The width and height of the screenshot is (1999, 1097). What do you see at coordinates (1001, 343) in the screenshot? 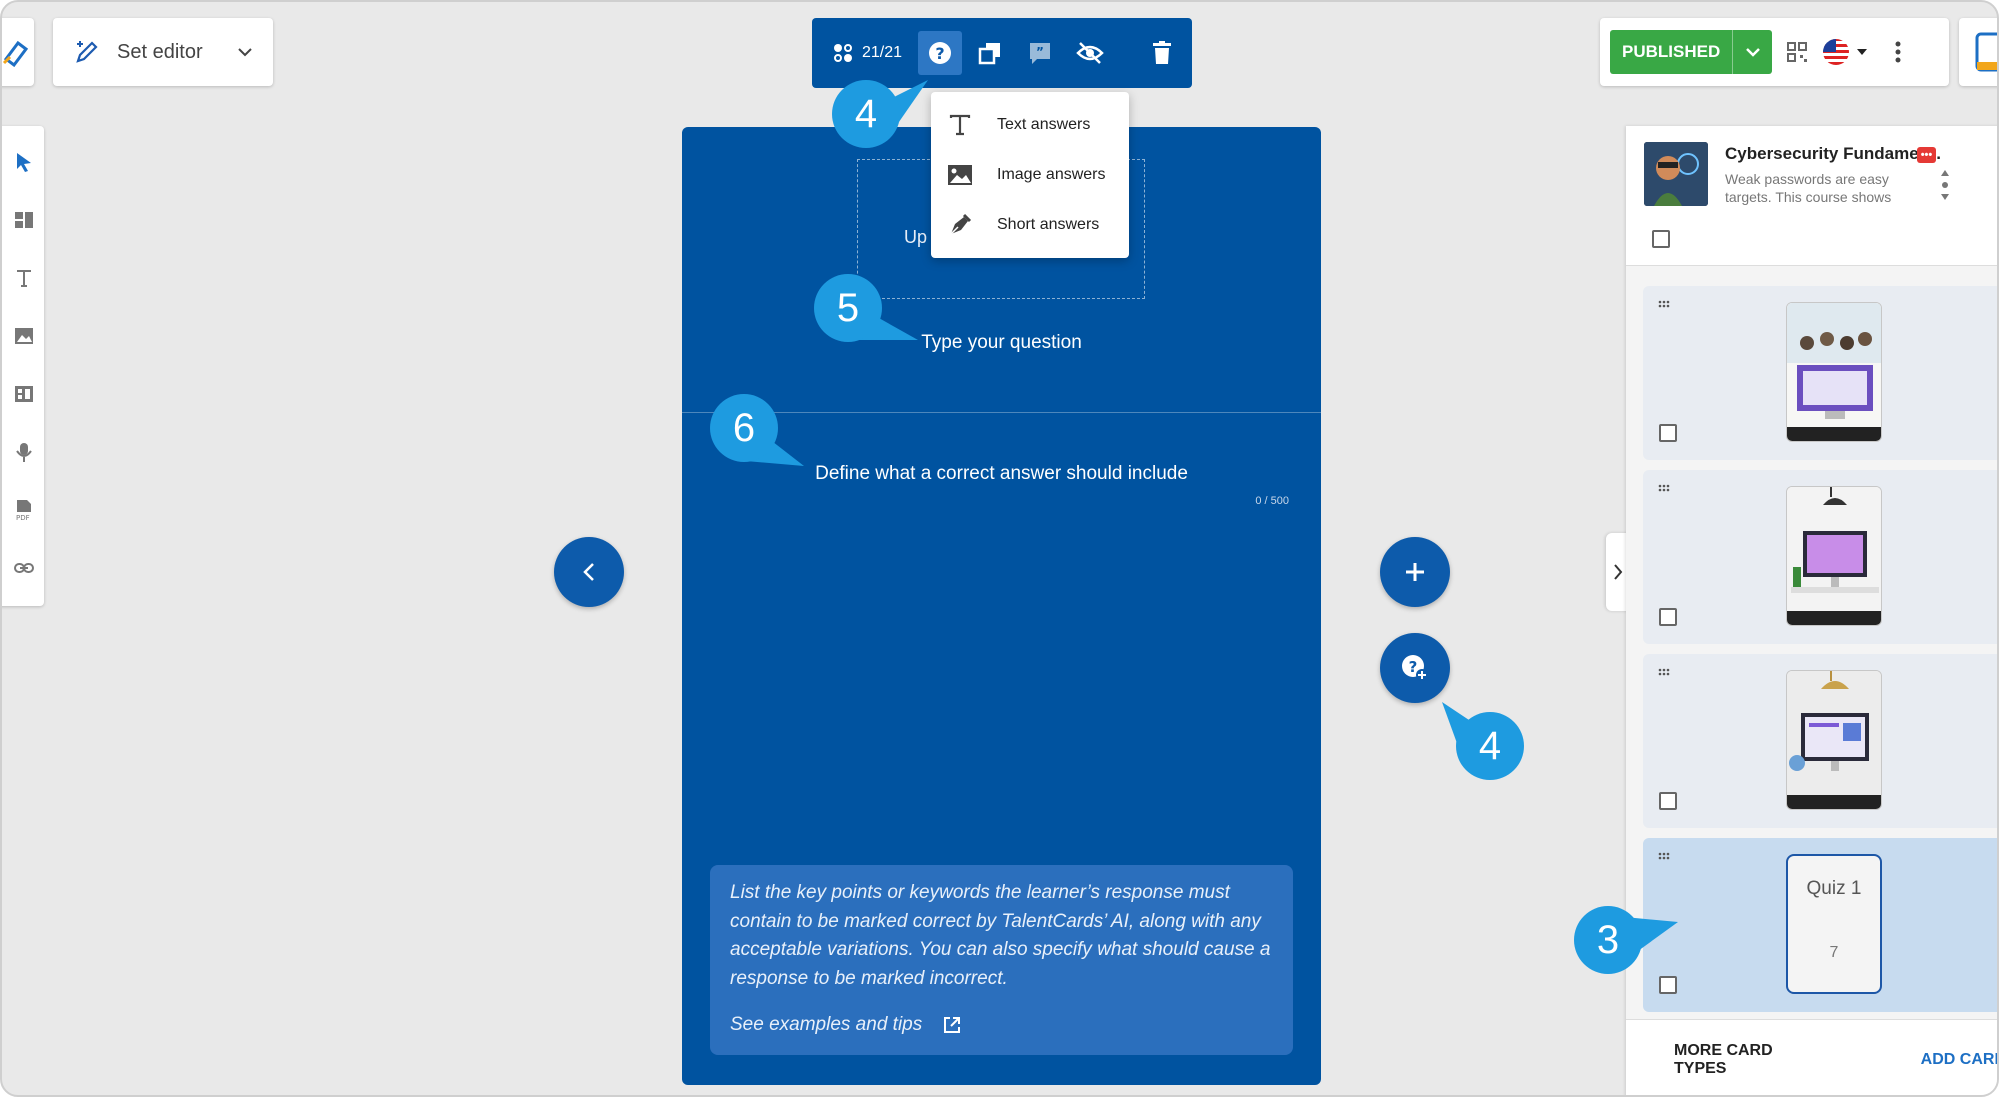
I see `question-input: Type your question` at bounding box center [1001, 343].